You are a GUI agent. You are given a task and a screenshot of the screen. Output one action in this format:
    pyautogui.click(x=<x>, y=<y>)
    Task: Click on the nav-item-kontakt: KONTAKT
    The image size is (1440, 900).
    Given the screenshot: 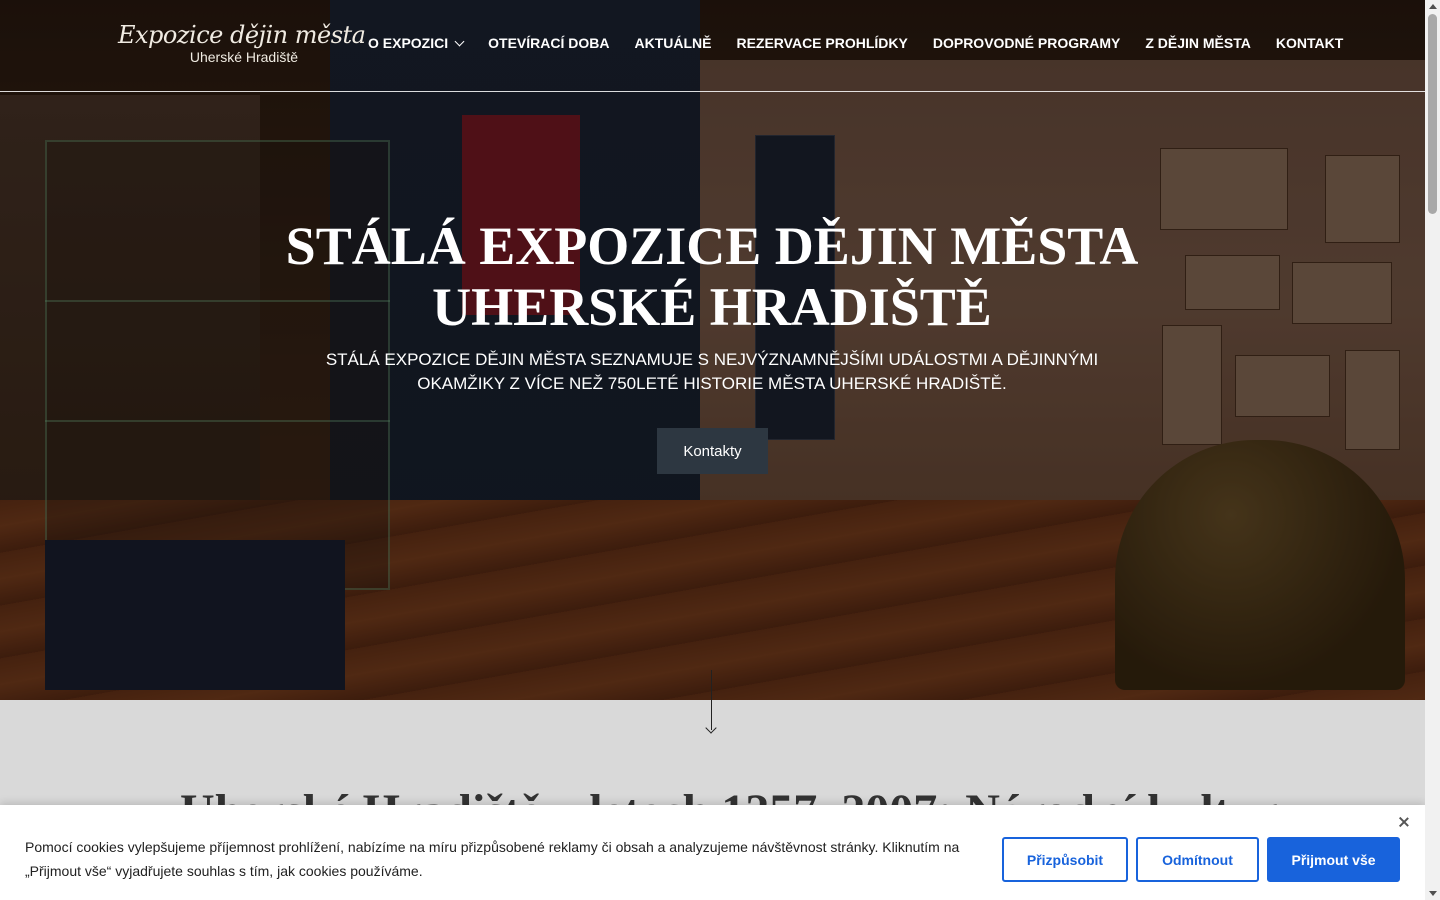 What is the action you would take?
    pyautogui.click(x=1309, y=43)
    